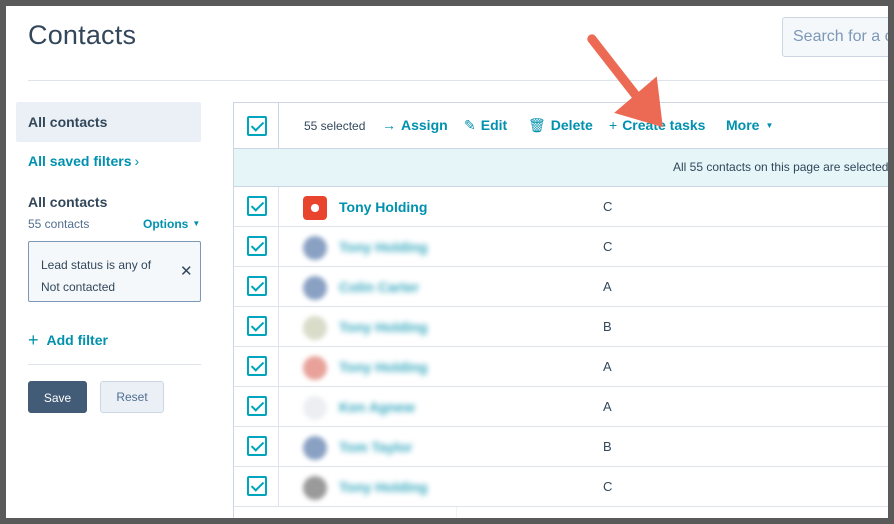 The image size is (894, 524). Describe the element at coordinates (537, 125) in the screenshot. I see `trash-icon: 🗑` at that location.